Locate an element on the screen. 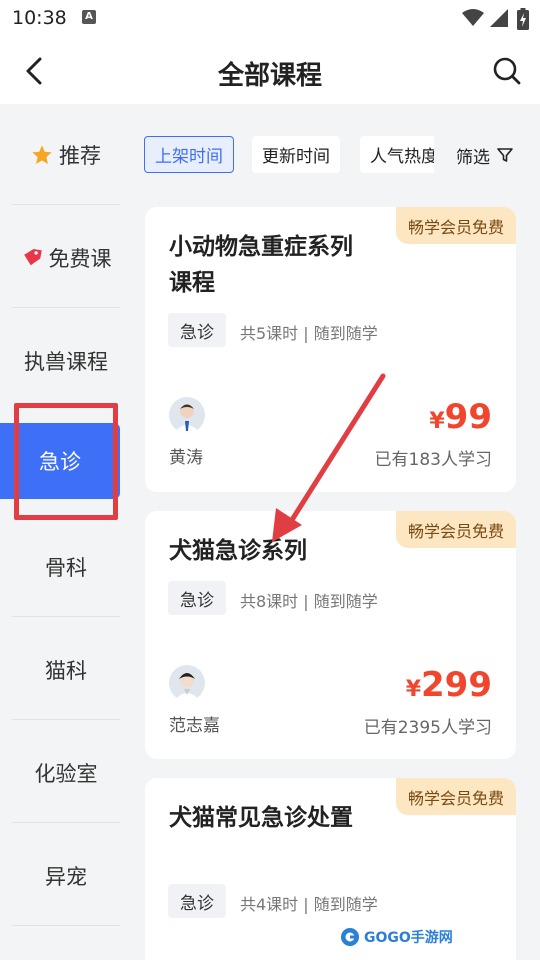 This screenshot has height=960, width=540. annotation-arrow is located at coordinates (329, 457).